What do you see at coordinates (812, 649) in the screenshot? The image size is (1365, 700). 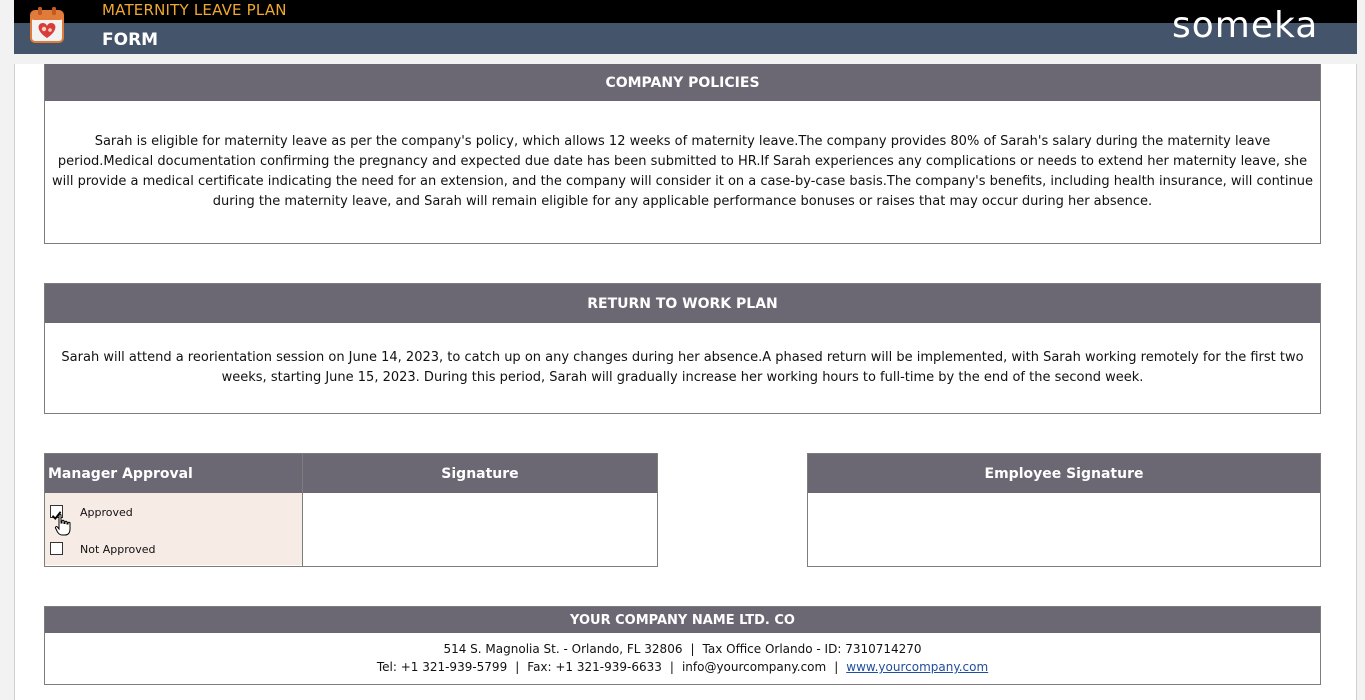 I see `company-tax-id: Tax Office Orlando - ID: 7310714270` at bounding box center [812, 649].